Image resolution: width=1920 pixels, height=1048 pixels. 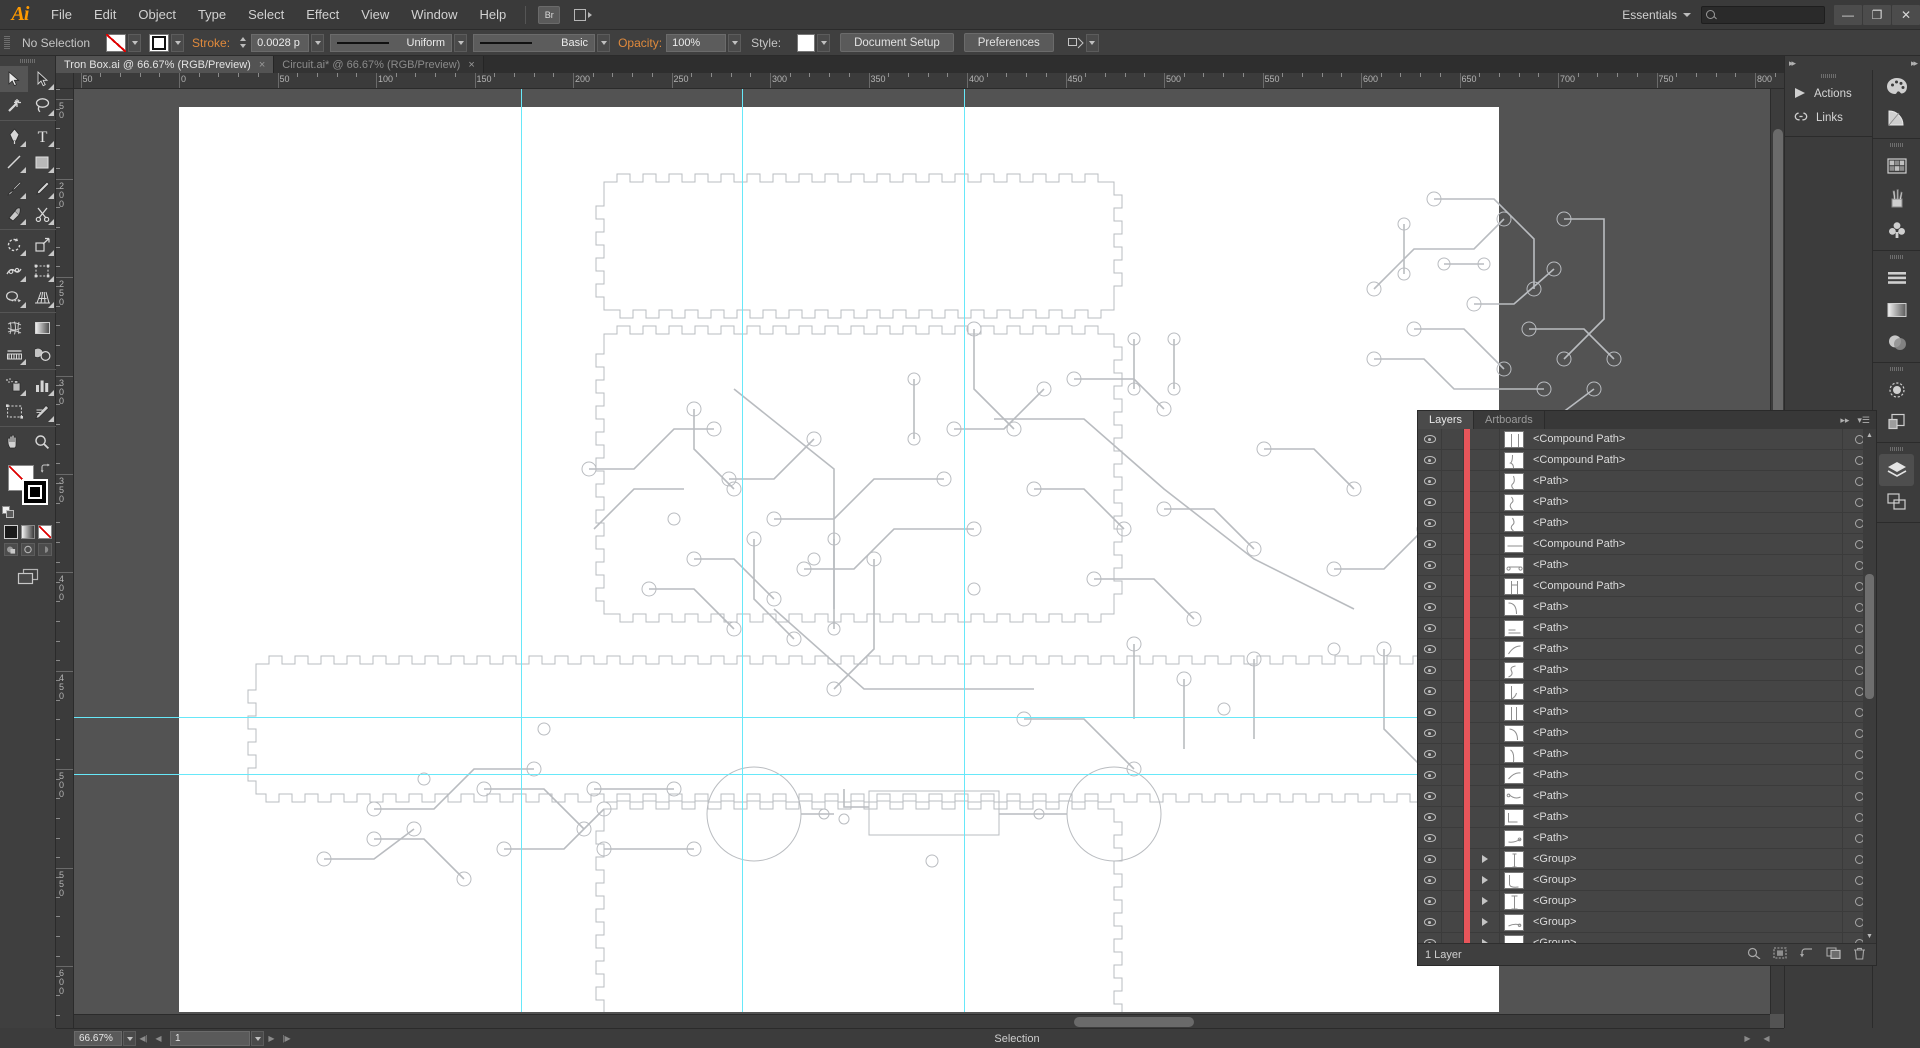 What do you see at coordinates (375, 15) in the screenshot?
I see `menu-view: View` at bounding box center [375, 15].